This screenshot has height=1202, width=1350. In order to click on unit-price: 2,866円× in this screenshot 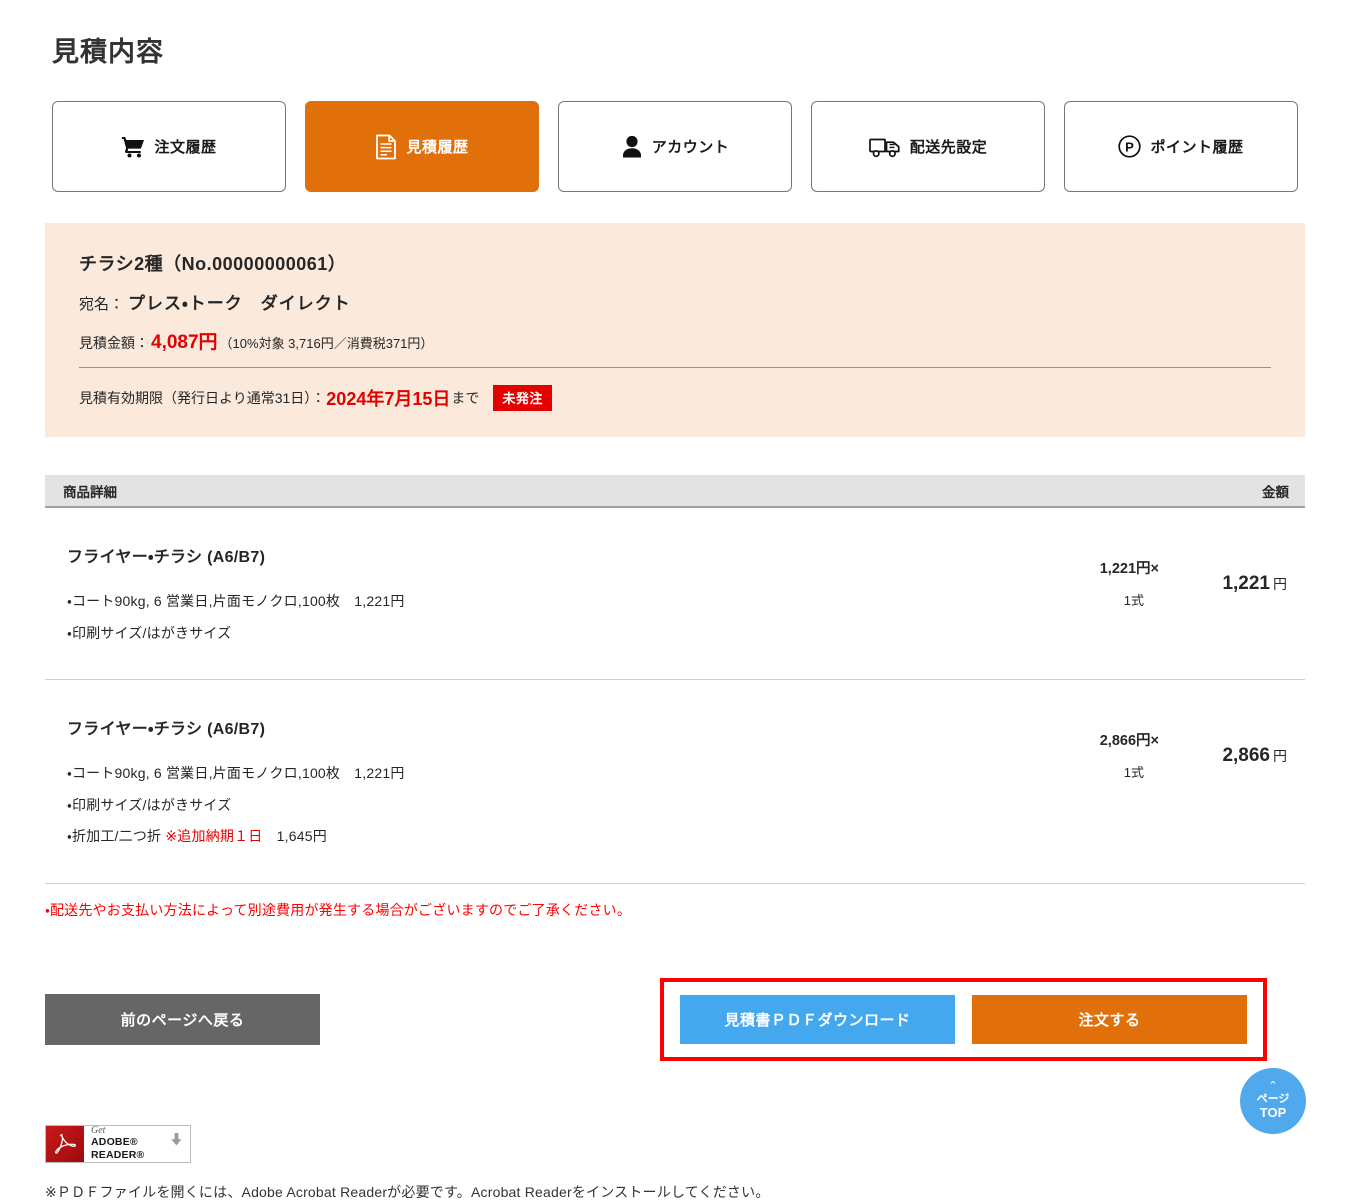, I will do `click(1129, 741)`.